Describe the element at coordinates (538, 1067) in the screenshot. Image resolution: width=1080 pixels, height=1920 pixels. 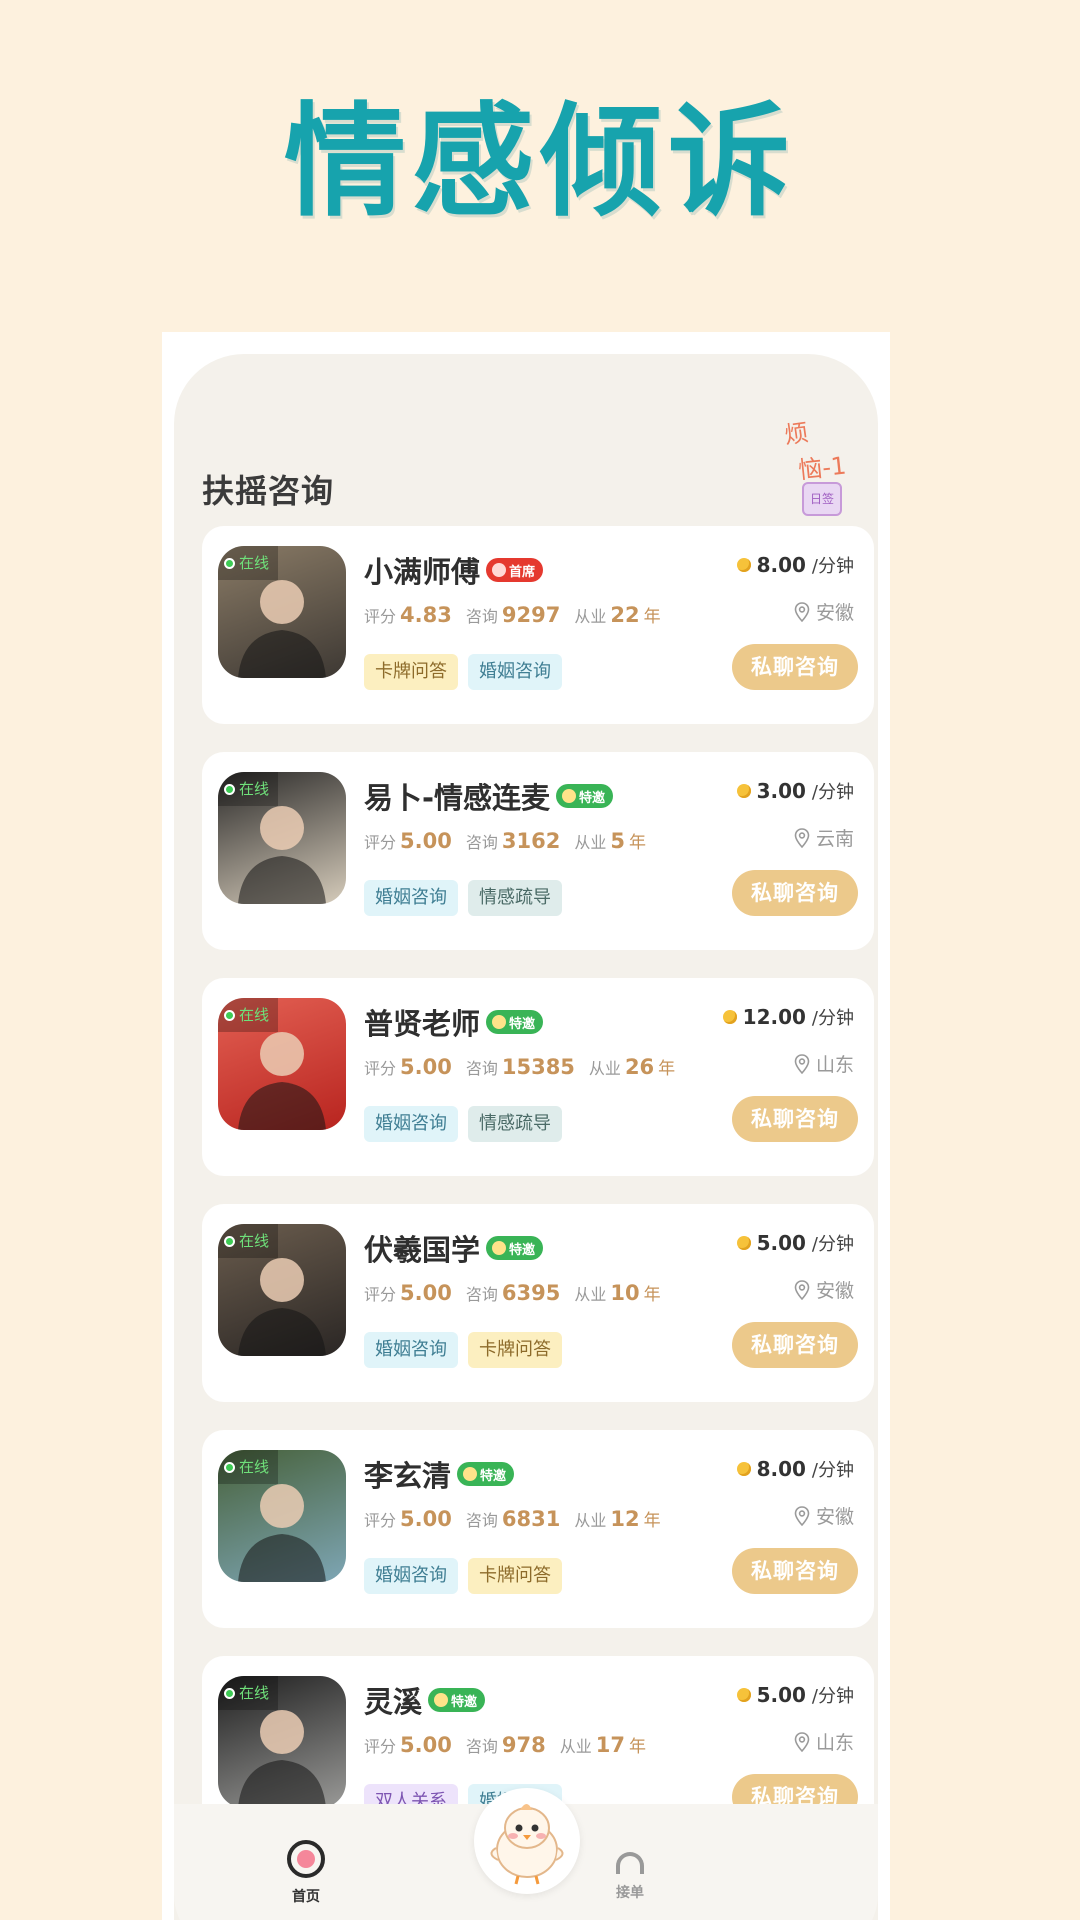
I see `consults-value: 15385` at that location.